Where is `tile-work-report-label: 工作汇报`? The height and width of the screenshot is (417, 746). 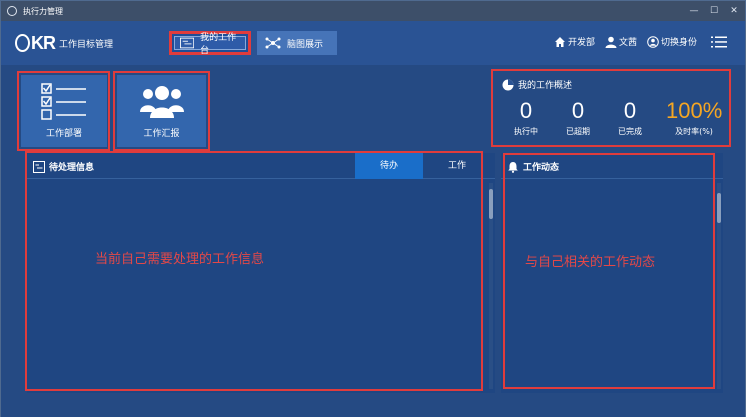
tile-work-report-label: 工作汇报 is located at coordinates (161, 134).